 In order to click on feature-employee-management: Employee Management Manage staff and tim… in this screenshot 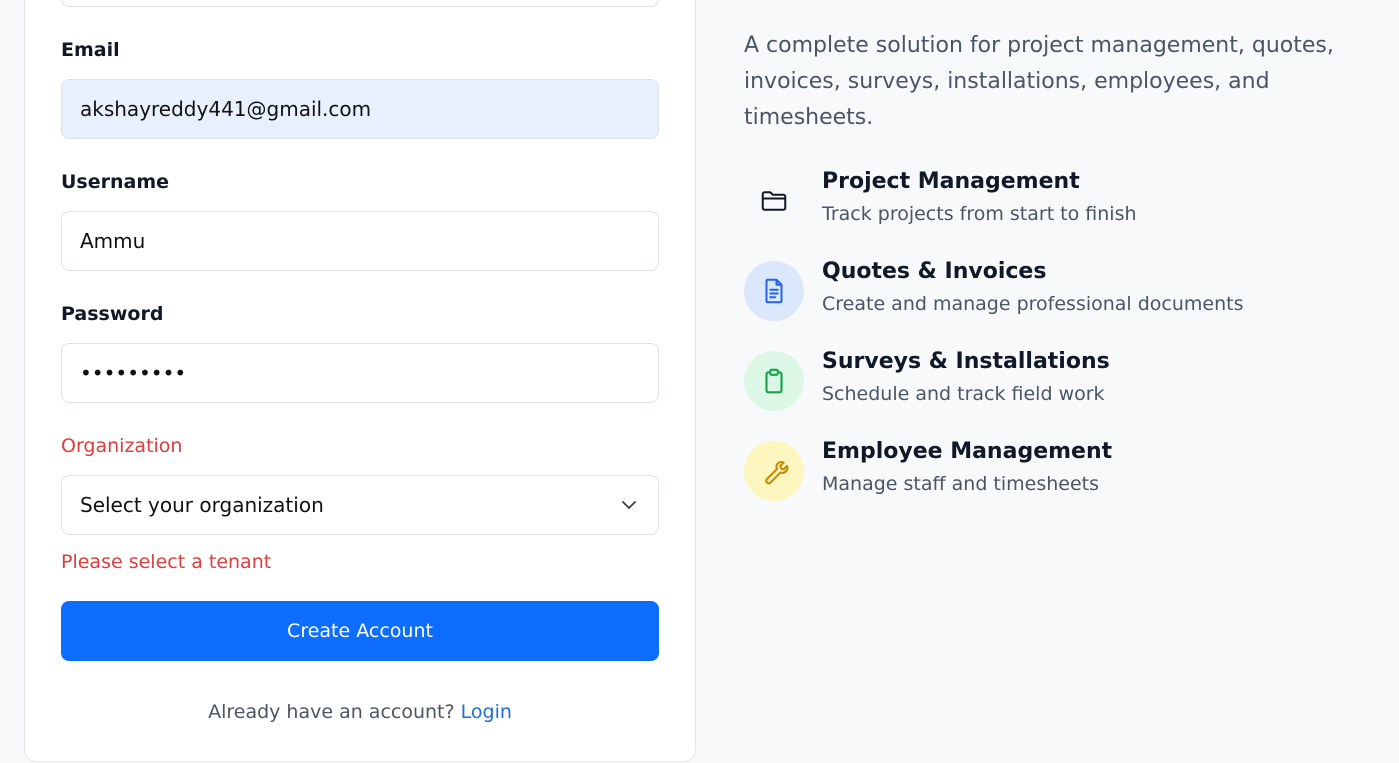, I will do `click(1054, 472)`.